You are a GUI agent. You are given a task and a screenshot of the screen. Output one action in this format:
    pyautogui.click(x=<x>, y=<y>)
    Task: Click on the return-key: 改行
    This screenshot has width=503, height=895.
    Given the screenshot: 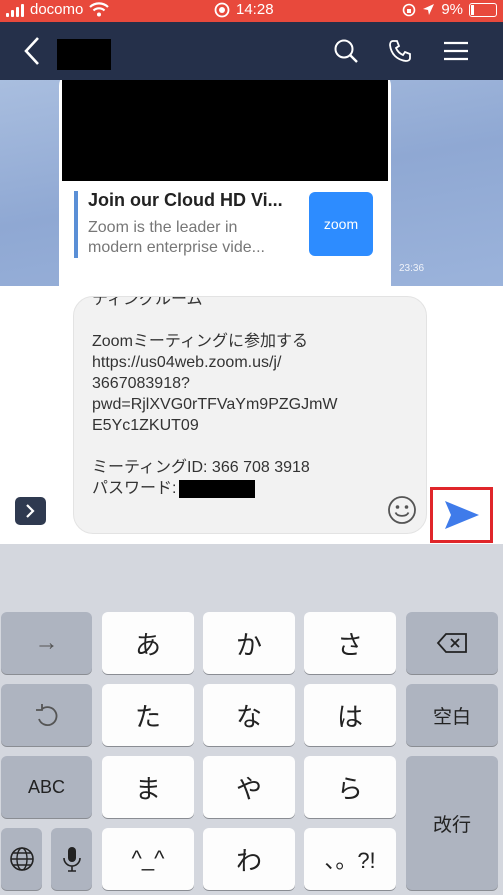 What is the action you would take?
    pyautogui.click(x=452, y=823)
    